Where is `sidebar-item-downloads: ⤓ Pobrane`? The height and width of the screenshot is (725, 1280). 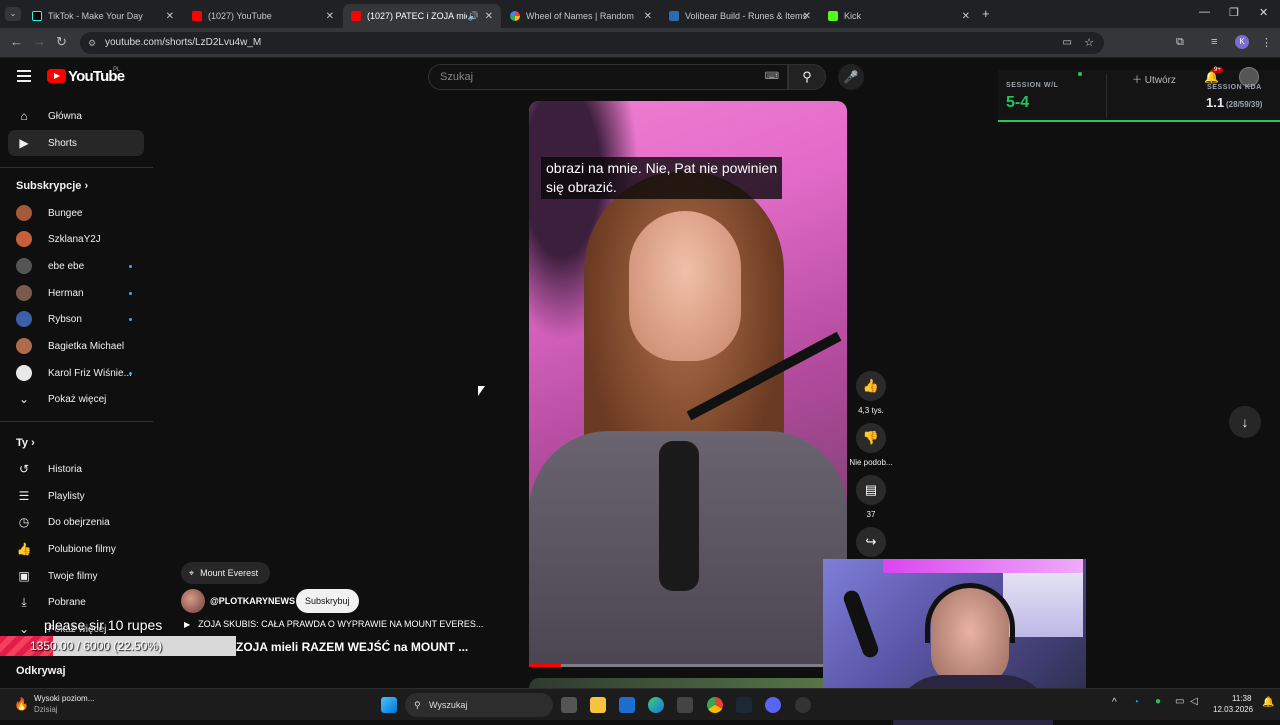
sidebar-item-downloads: ⤓ Pobrane is located at coordinates (80, 602).